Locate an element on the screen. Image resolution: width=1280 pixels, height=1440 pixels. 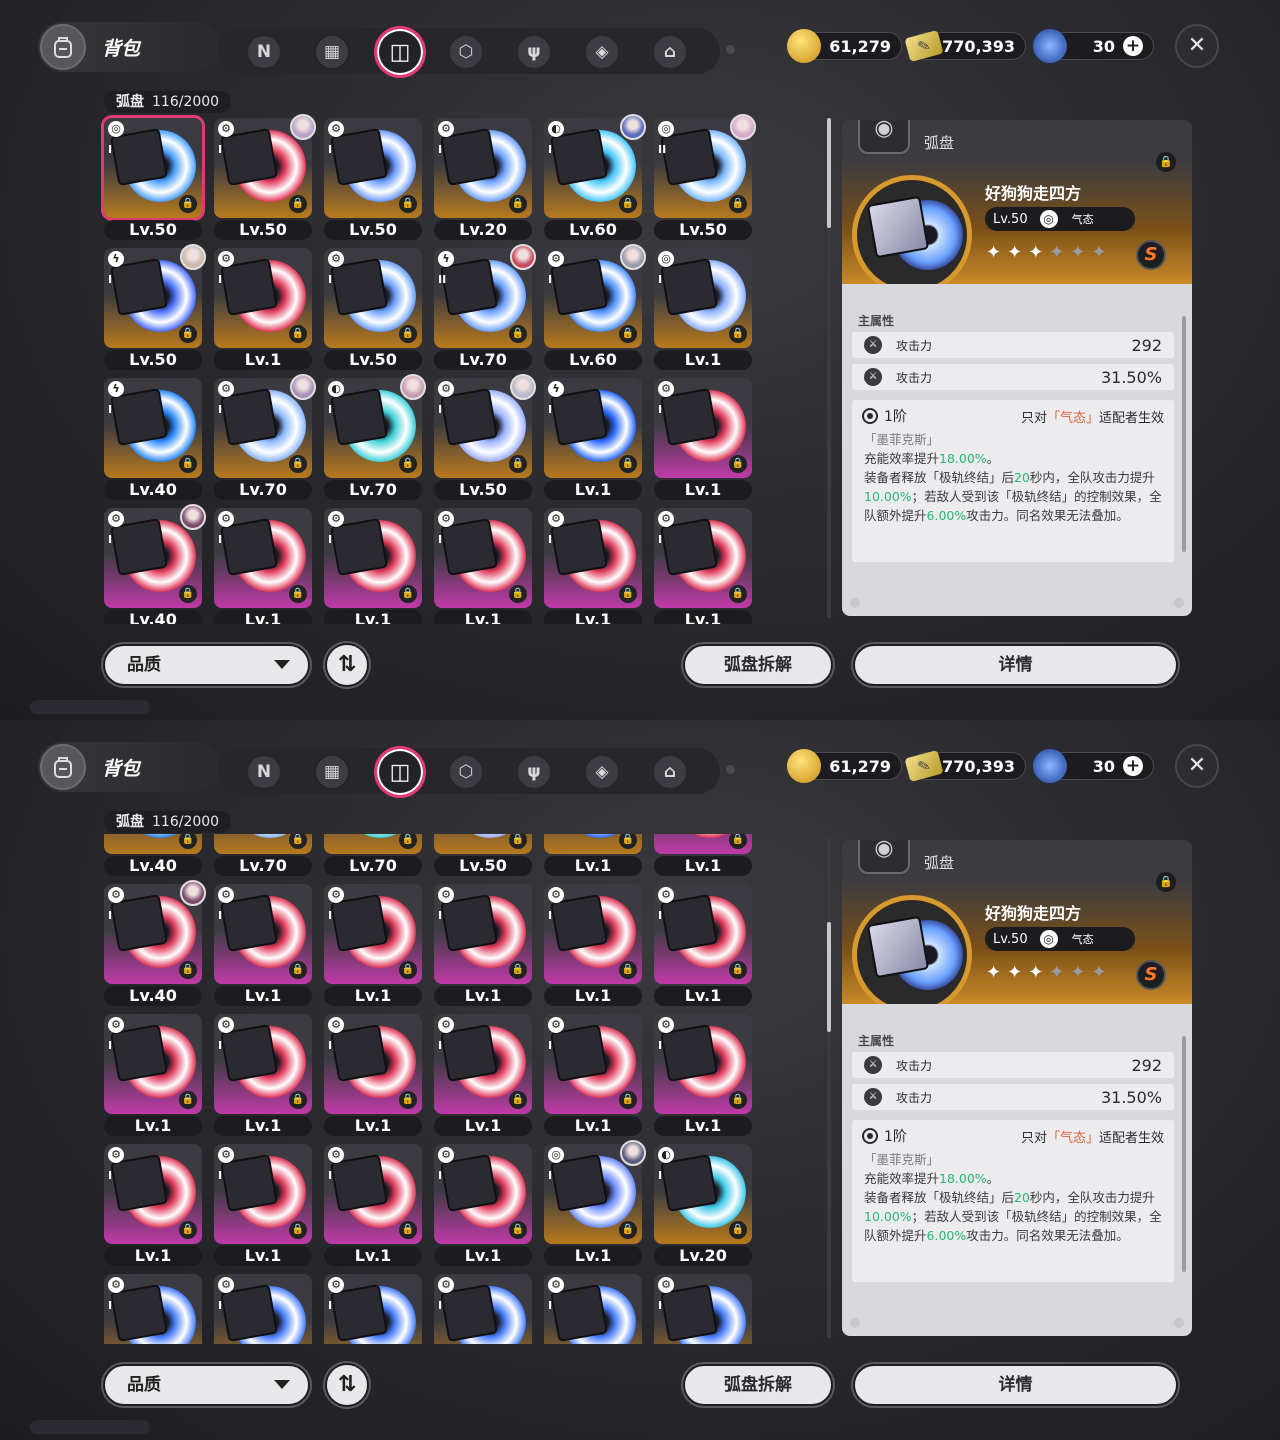
tab-2: ◫ is located at coordinates (400, 52).